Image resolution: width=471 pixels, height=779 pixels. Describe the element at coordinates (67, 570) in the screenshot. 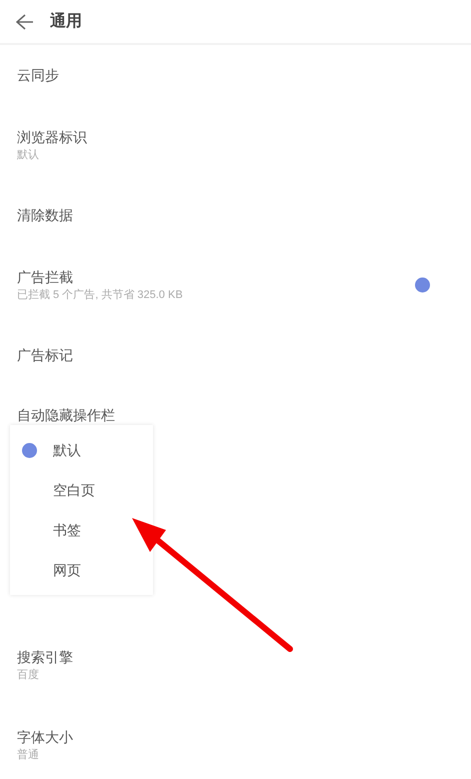

I see `option-item: 网页` at that location.